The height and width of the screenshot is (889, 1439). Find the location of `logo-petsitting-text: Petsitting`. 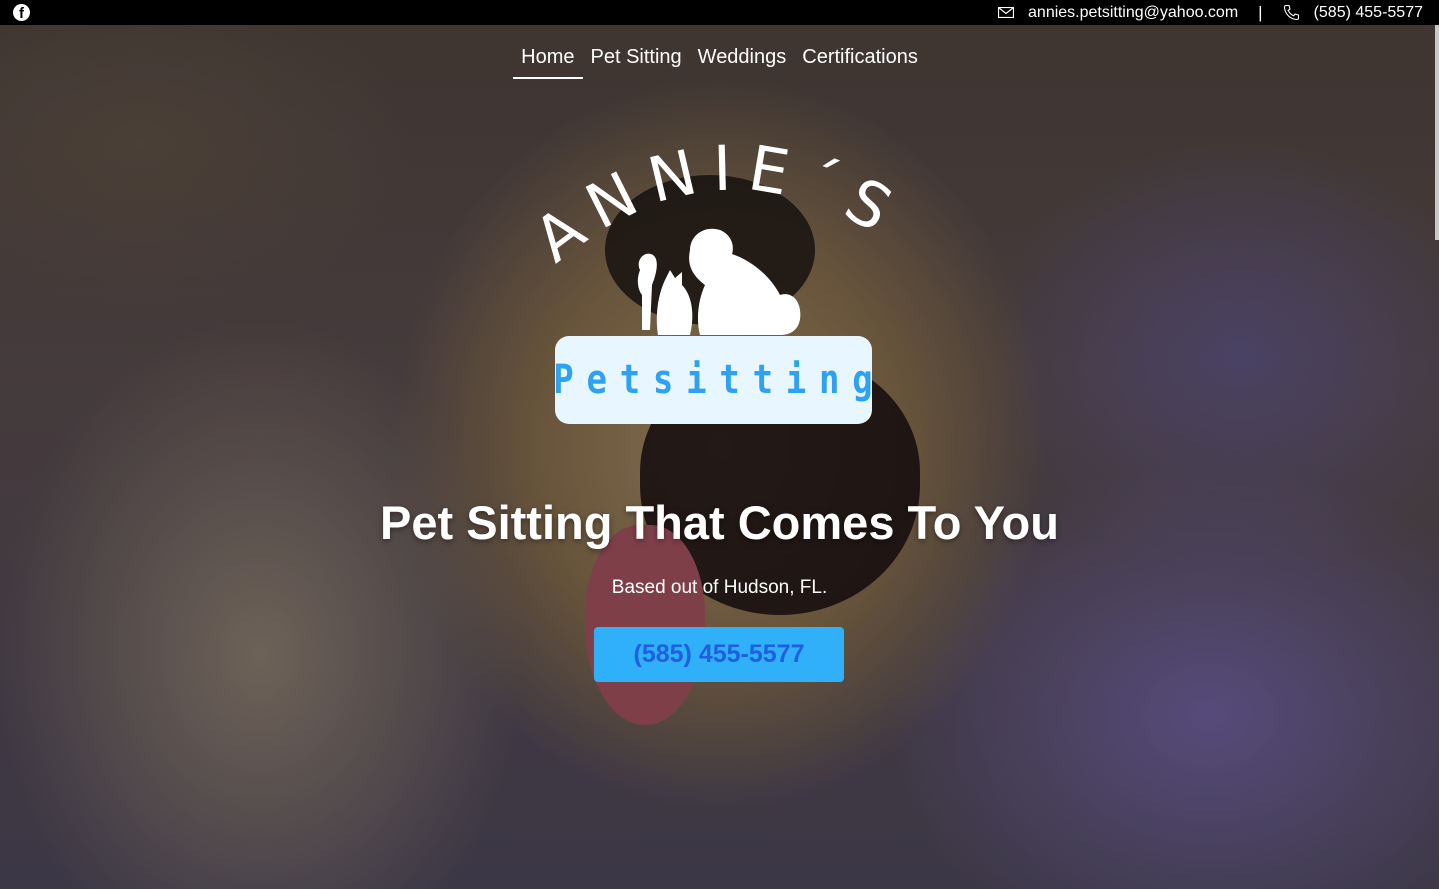

logo-petsitting-text: Petsitting is located at coordinates (719, 380).